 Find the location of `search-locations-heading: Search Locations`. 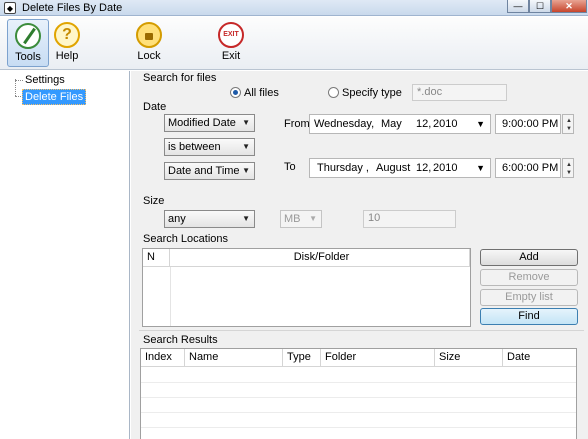

search-locations-heading: Search Locations is located at coordinates (185, 239).